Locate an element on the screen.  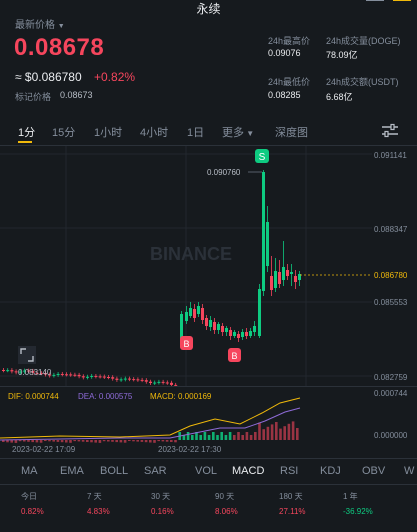
binance-watermark: BINANCE is located at coordinates (191, 254).